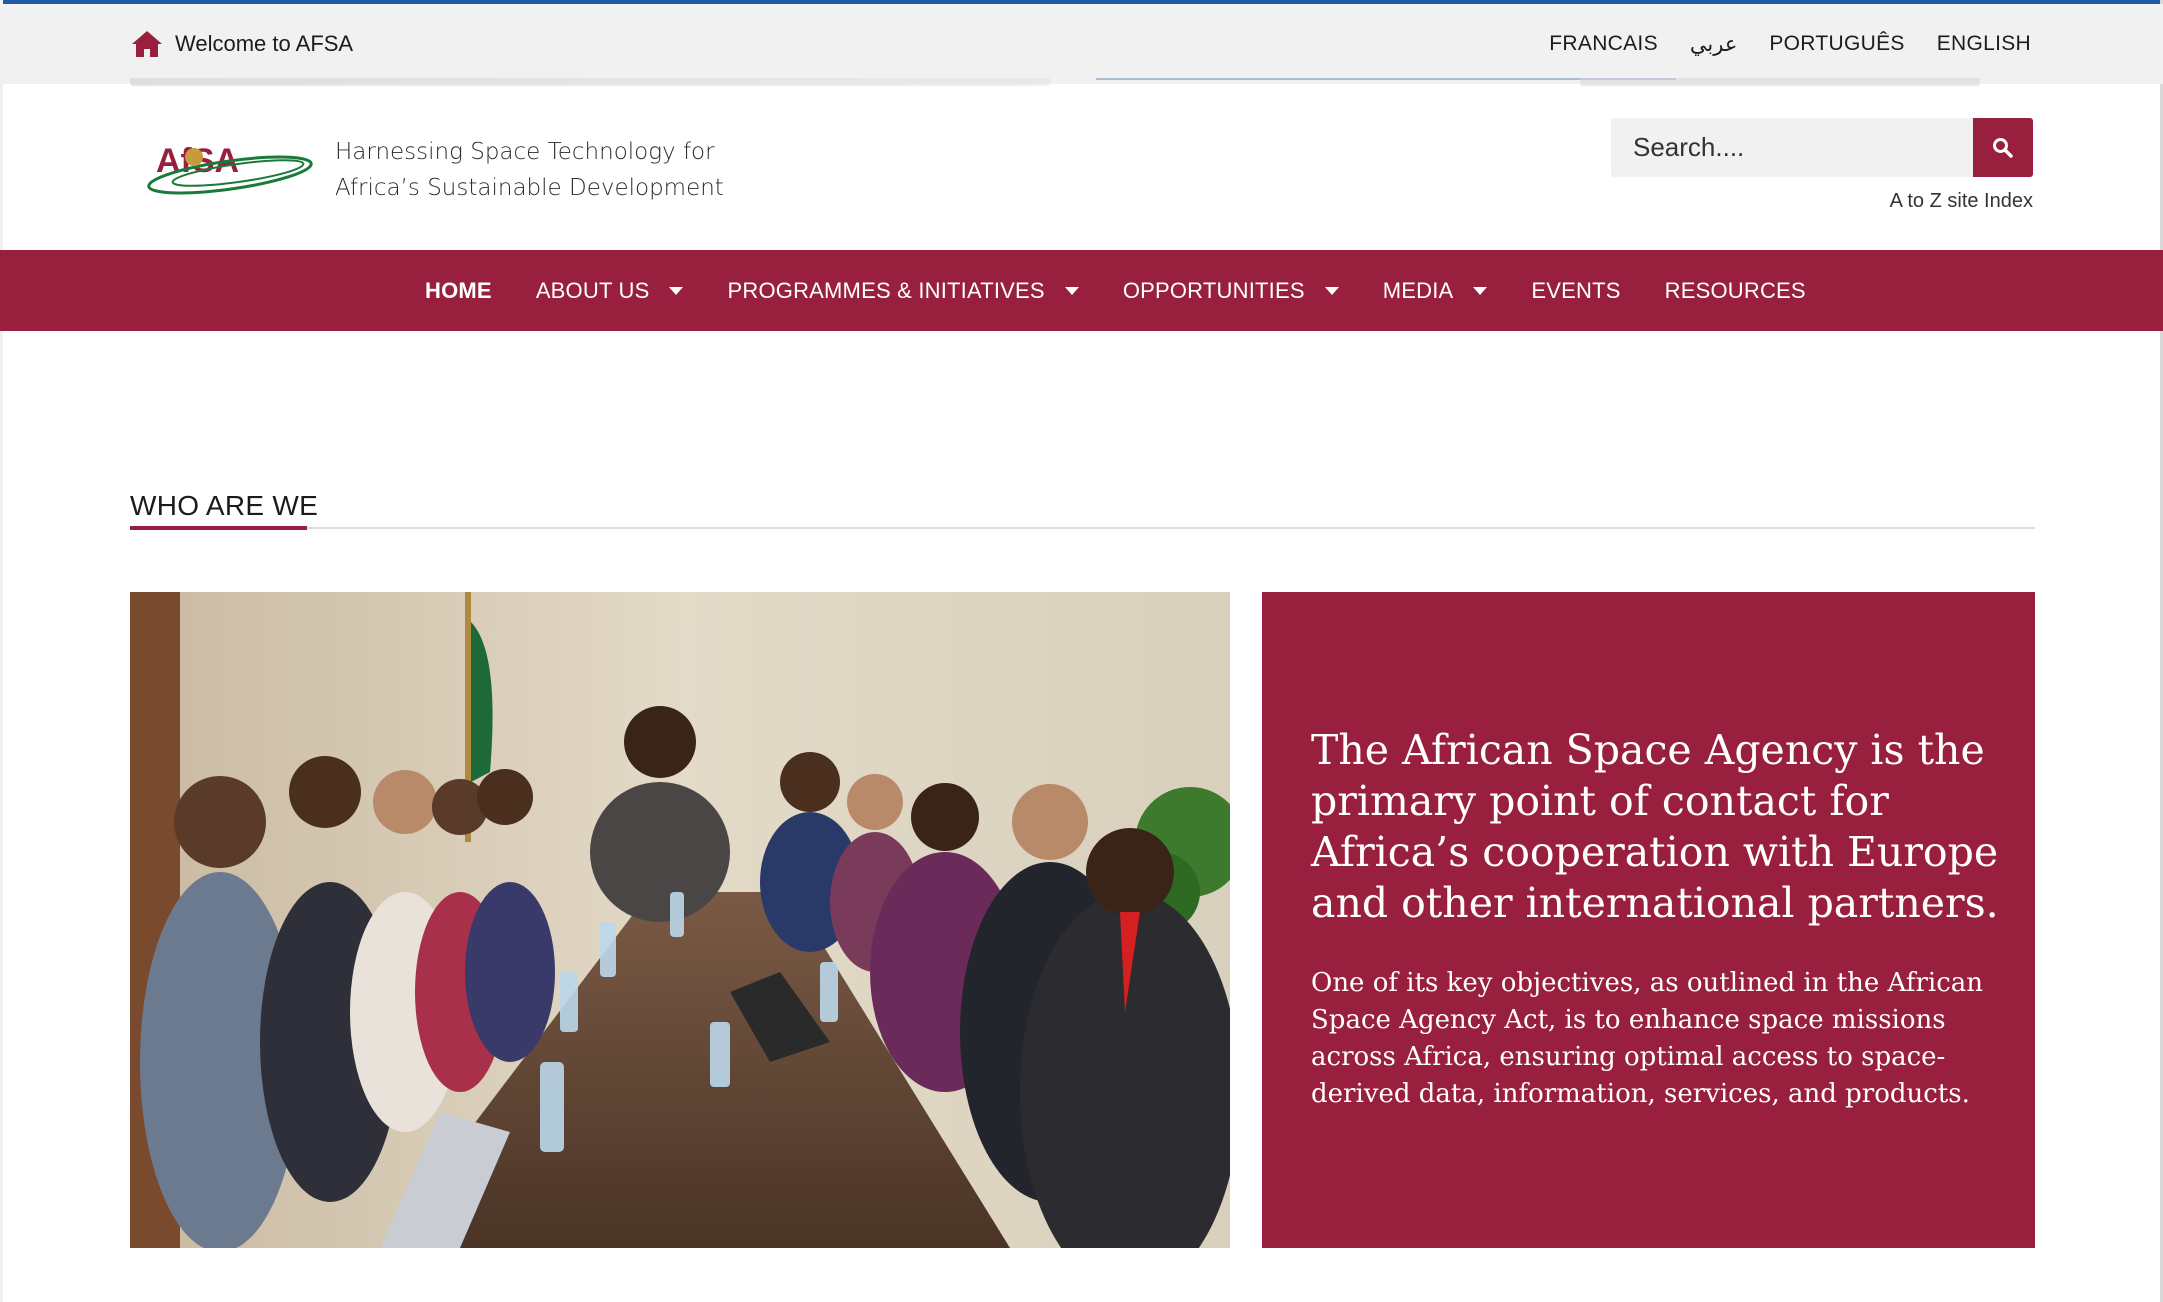 The image size is (2163, 1302). I want to click on tagline-line-1: Harnessing Space Technology for, so click(525, 152).